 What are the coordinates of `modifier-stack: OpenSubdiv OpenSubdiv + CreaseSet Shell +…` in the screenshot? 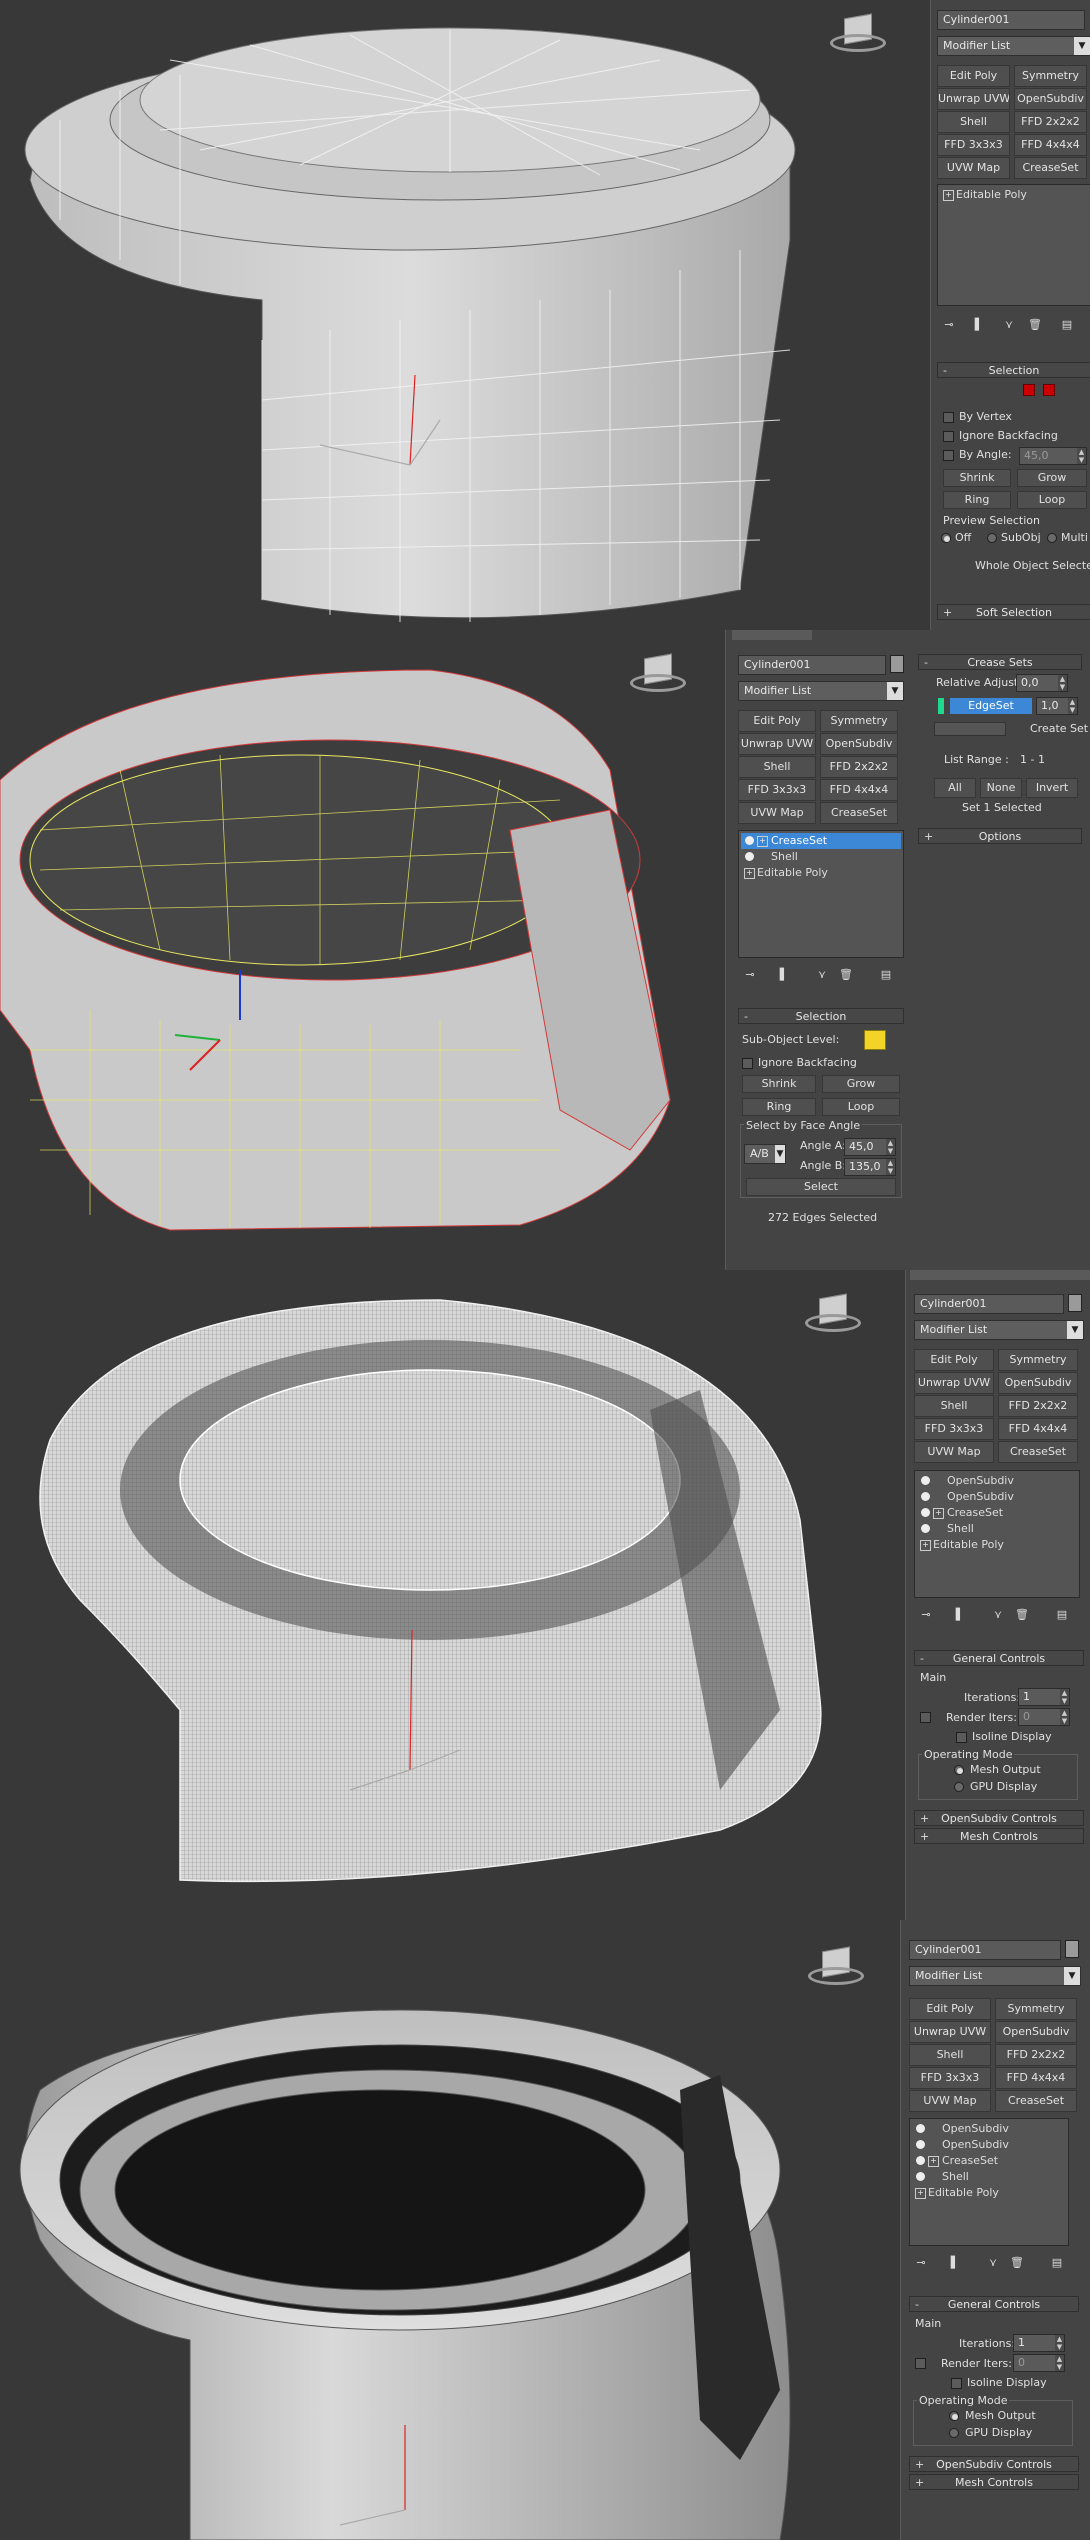 It's located at (997, 1534).